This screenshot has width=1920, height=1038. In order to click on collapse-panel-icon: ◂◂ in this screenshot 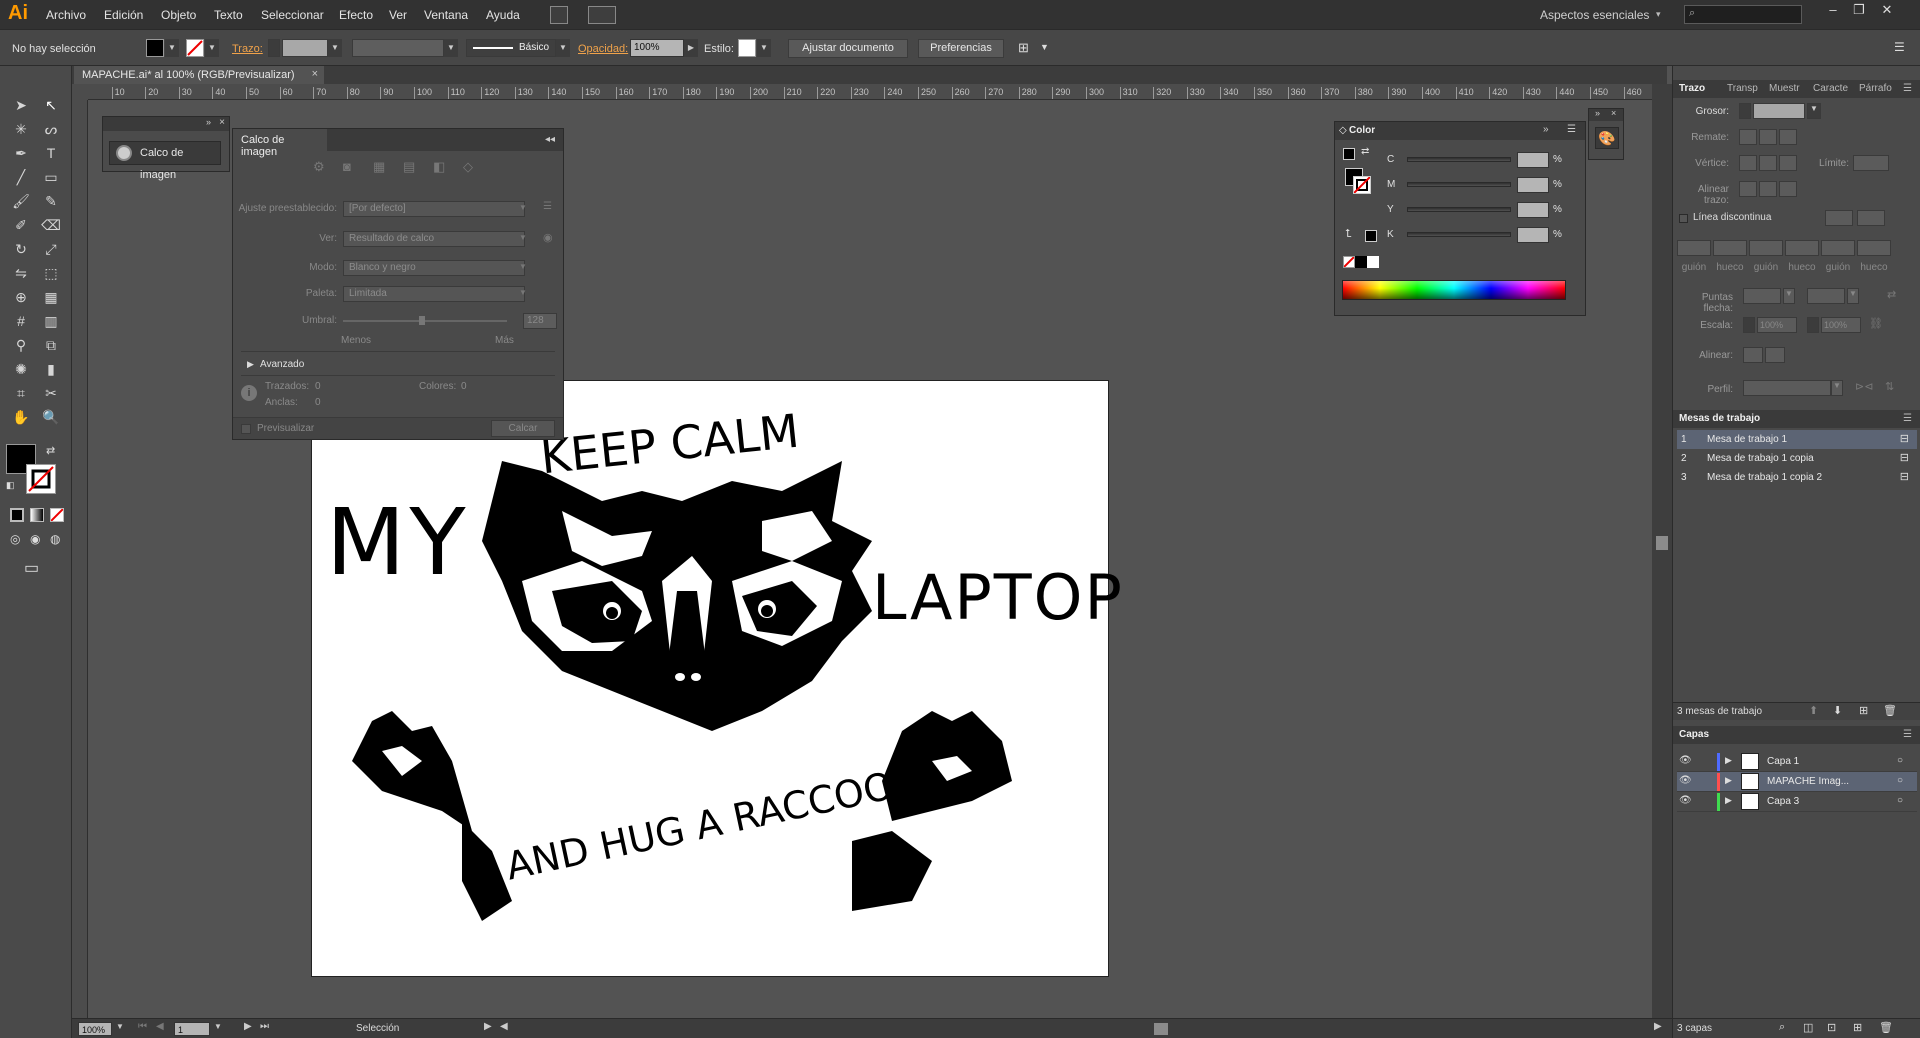, I will do `click(550, 139)`.